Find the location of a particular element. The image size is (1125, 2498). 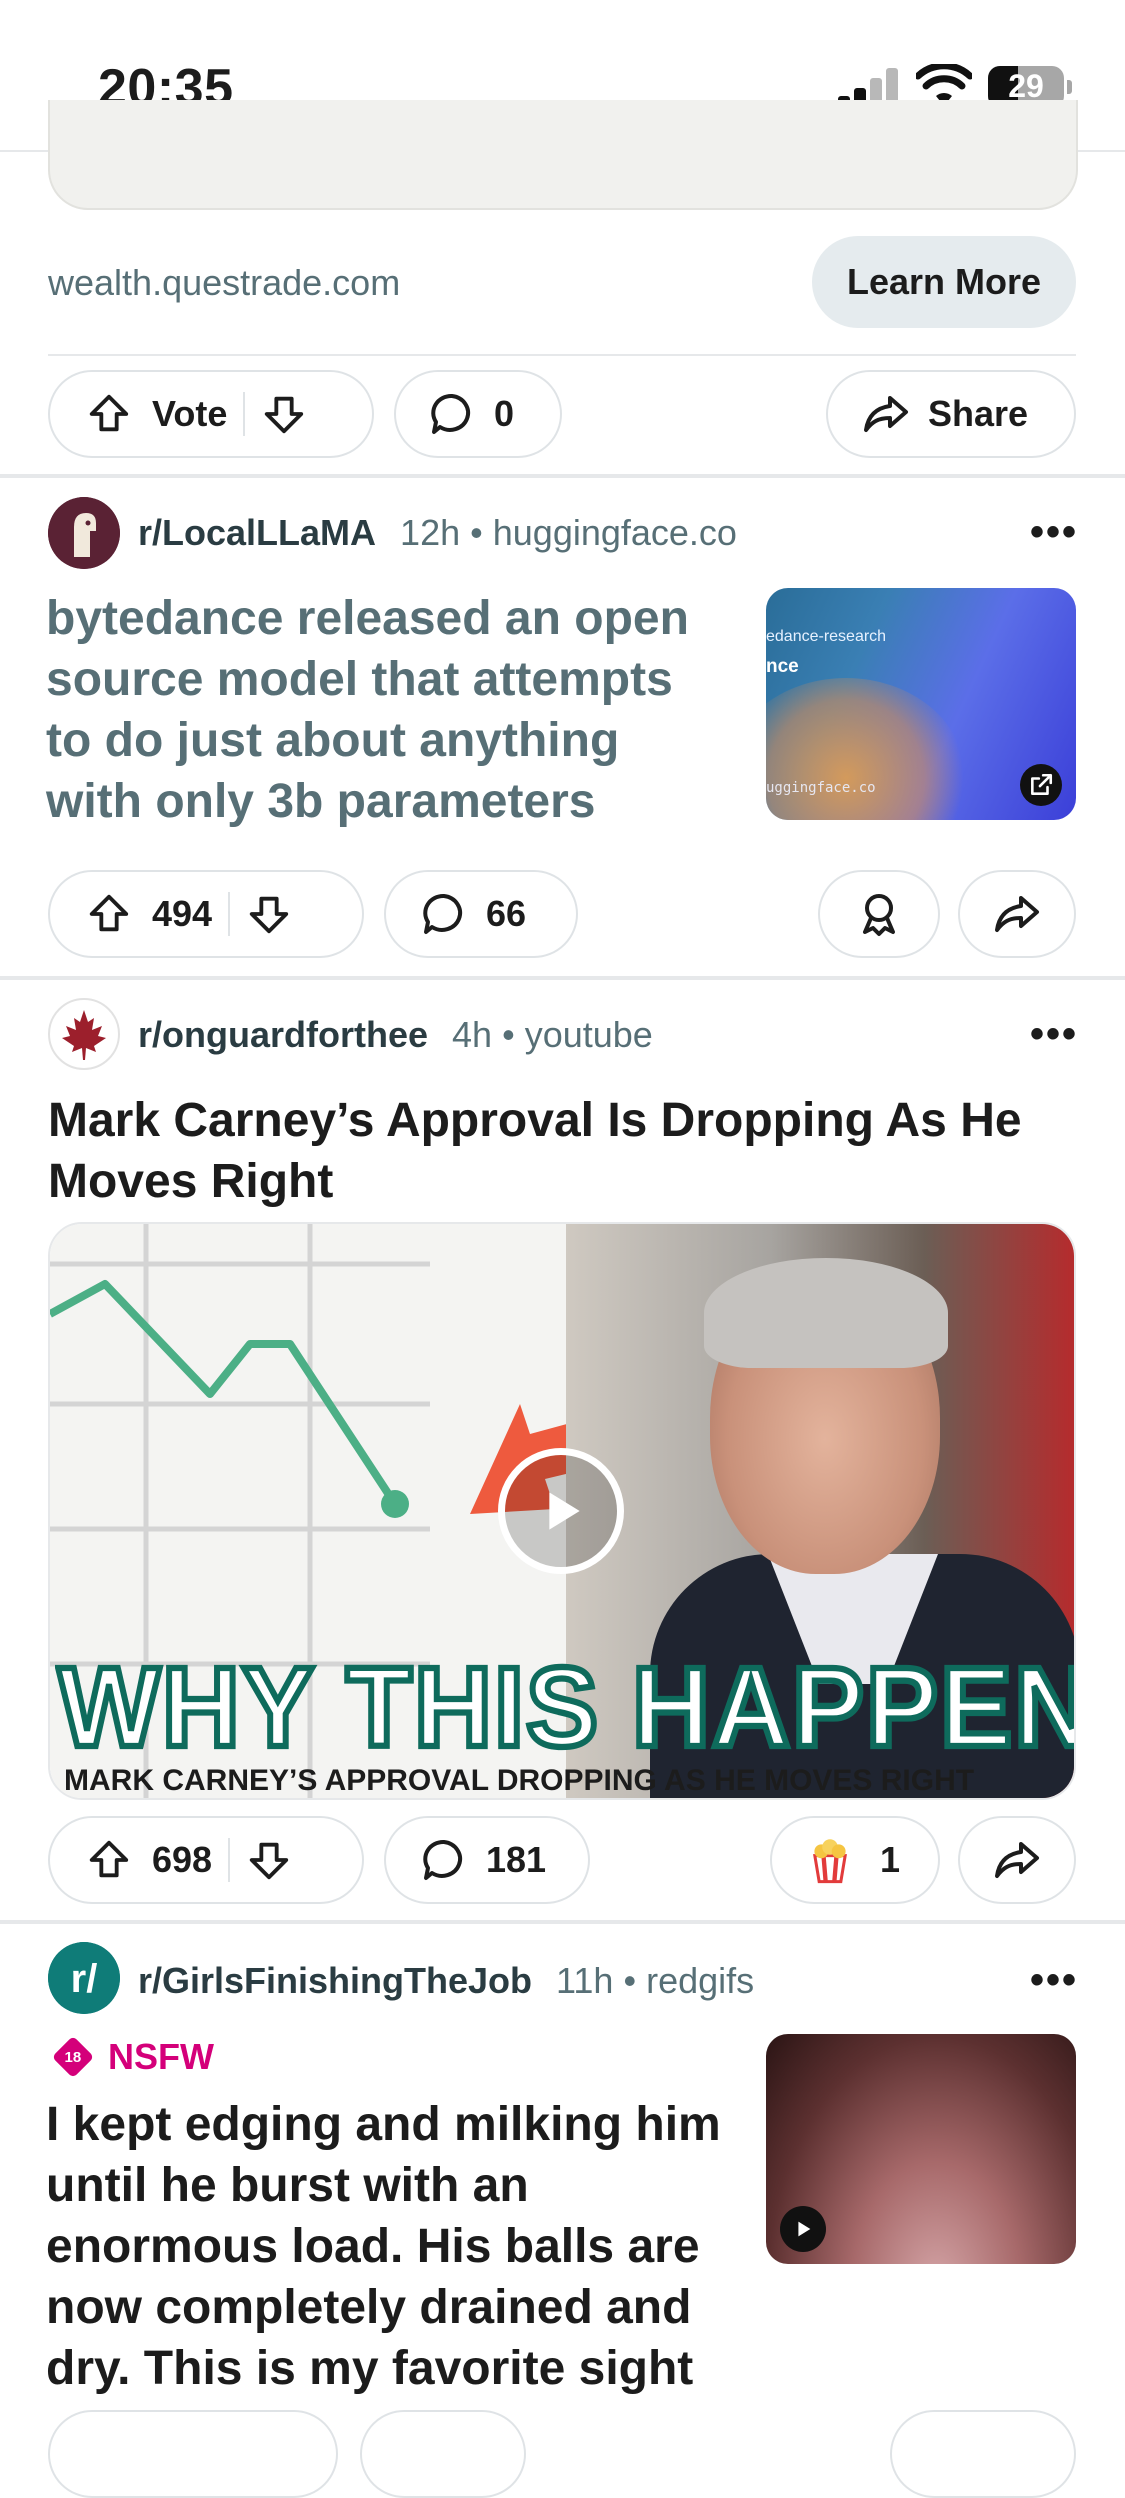

award-count: 1 is located at coordinates (890, 1859).